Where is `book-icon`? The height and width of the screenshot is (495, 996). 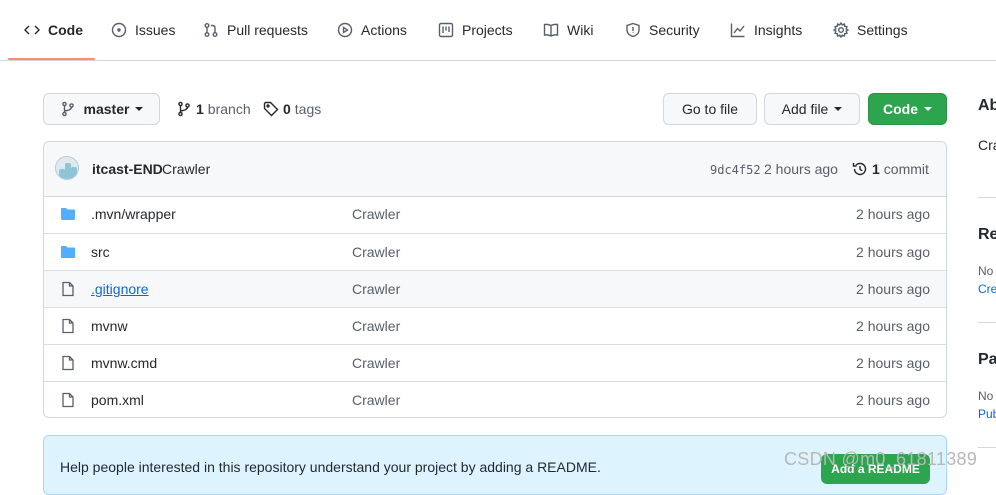 book-icon is located at coordinates (551, 30).